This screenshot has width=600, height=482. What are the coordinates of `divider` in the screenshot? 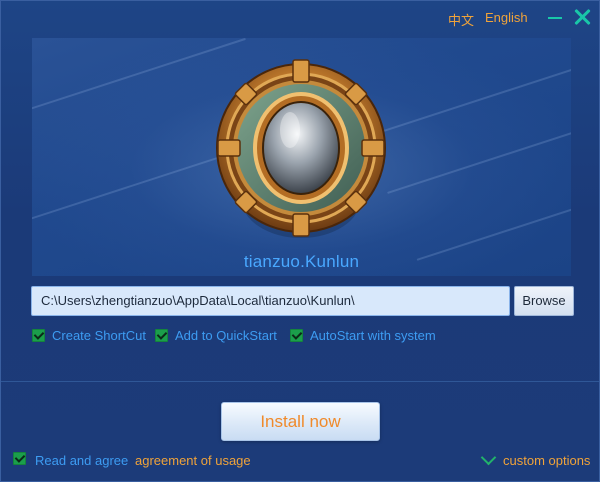 It's located at (300, 381).